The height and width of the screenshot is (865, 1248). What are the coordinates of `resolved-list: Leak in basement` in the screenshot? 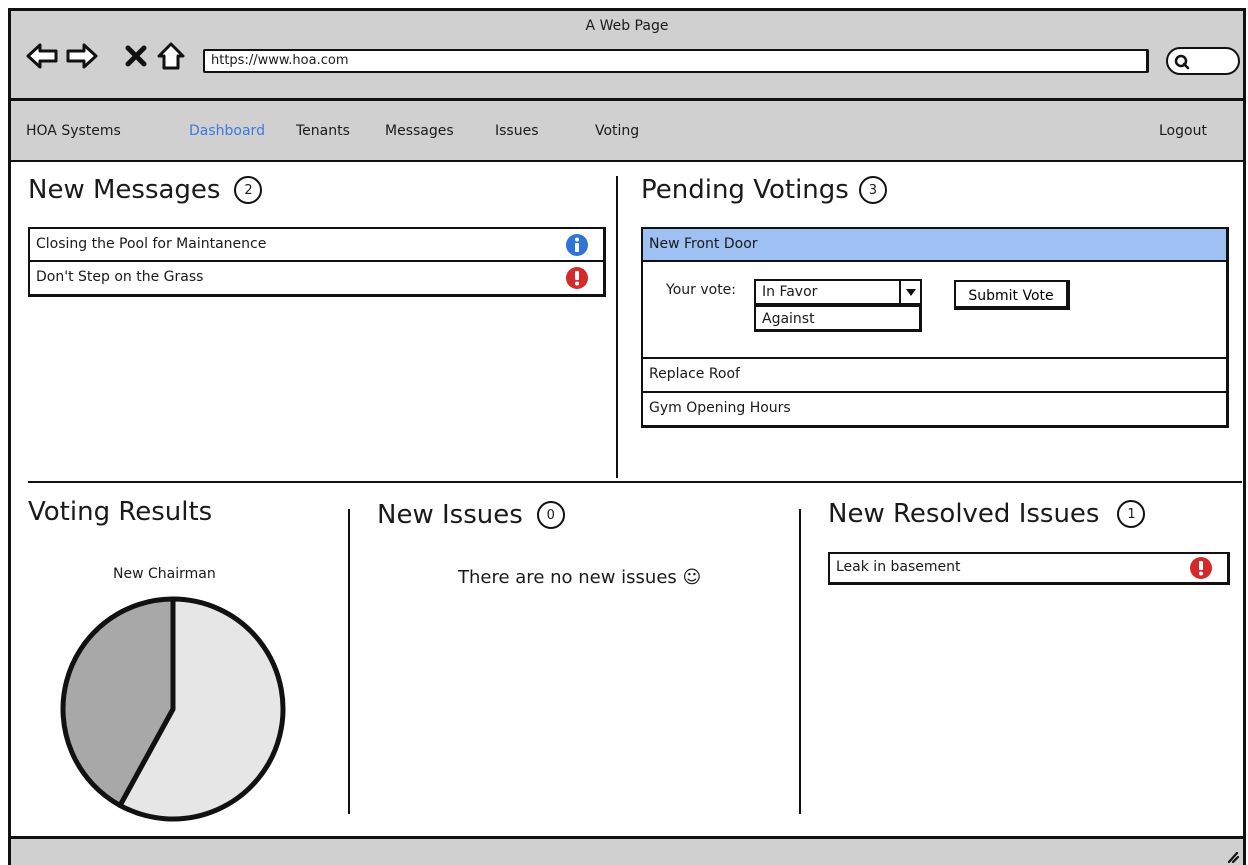 It's located at (1029, 568).